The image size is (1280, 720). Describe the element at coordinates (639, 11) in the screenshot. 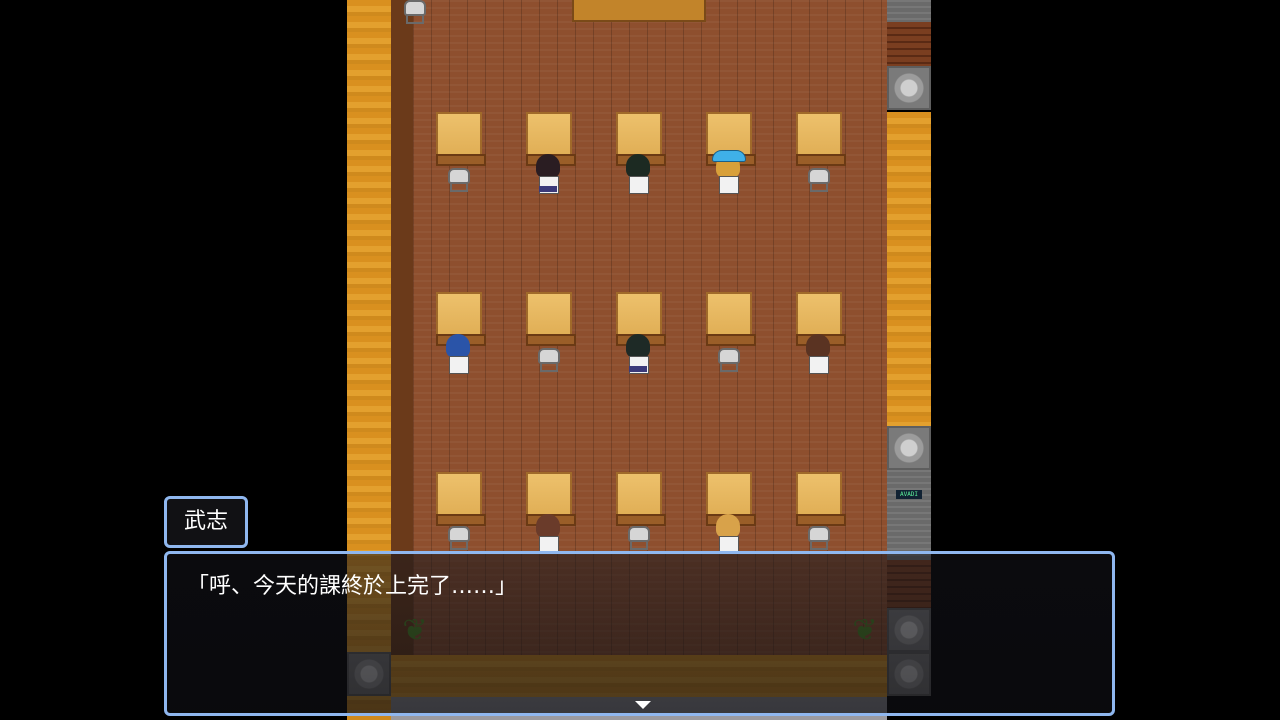

I see `teacher-desk` at that location.